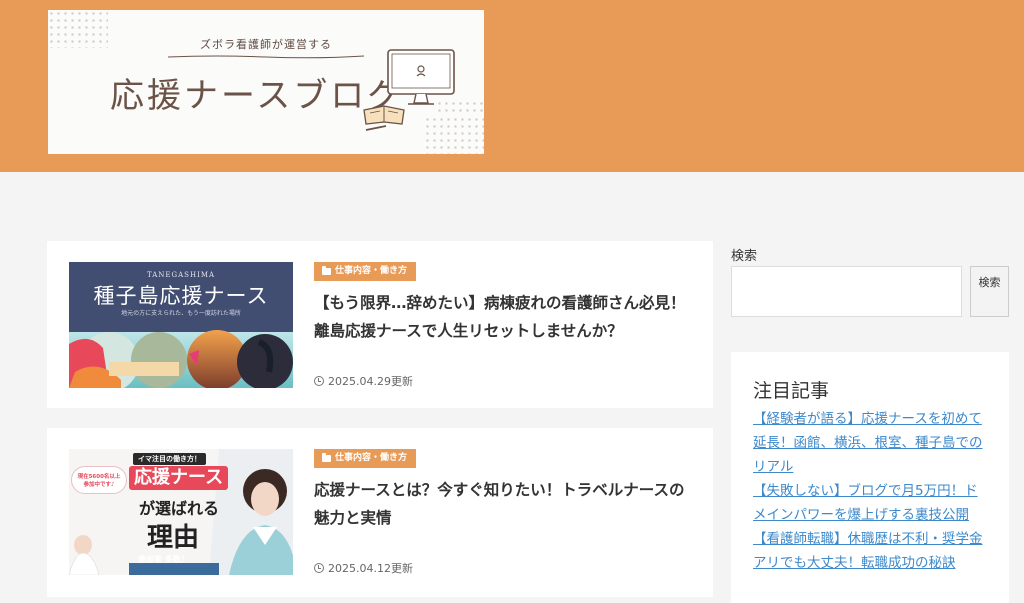  Describe the element at coordinates (169, 459) in the screenshot. I see `thumbnail-badge: イマ注目の働き方！` at that location.